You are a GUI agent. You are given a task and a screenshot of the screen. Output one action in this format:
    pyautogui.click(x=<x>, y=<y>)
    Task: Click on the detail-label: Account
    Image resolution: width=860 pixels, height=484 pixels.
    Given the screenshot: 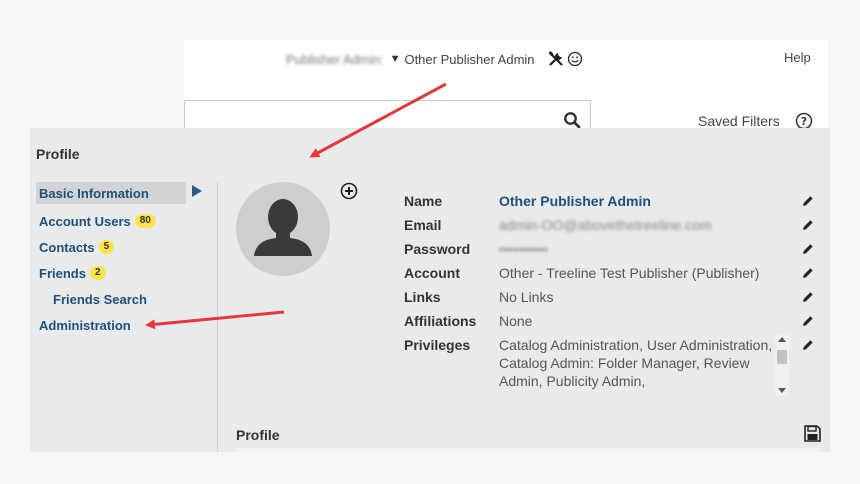 What is the action you would take?
    pyautogui.click(x=432, y=273)
    